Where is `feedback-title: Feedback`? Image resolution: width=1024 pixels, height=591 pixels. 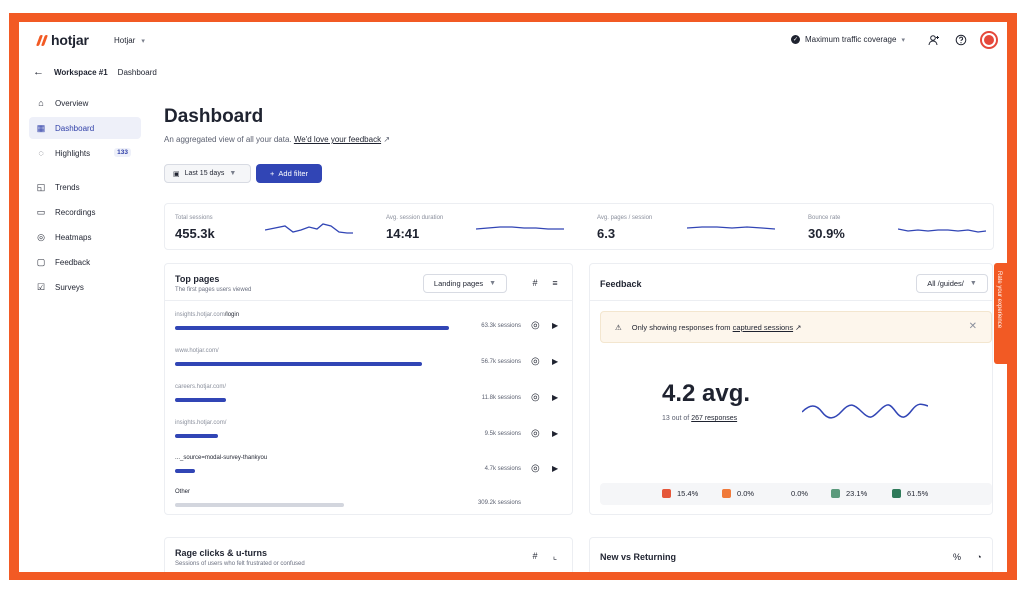
feedback-title: Feedback is located at coordinates (621, 284).